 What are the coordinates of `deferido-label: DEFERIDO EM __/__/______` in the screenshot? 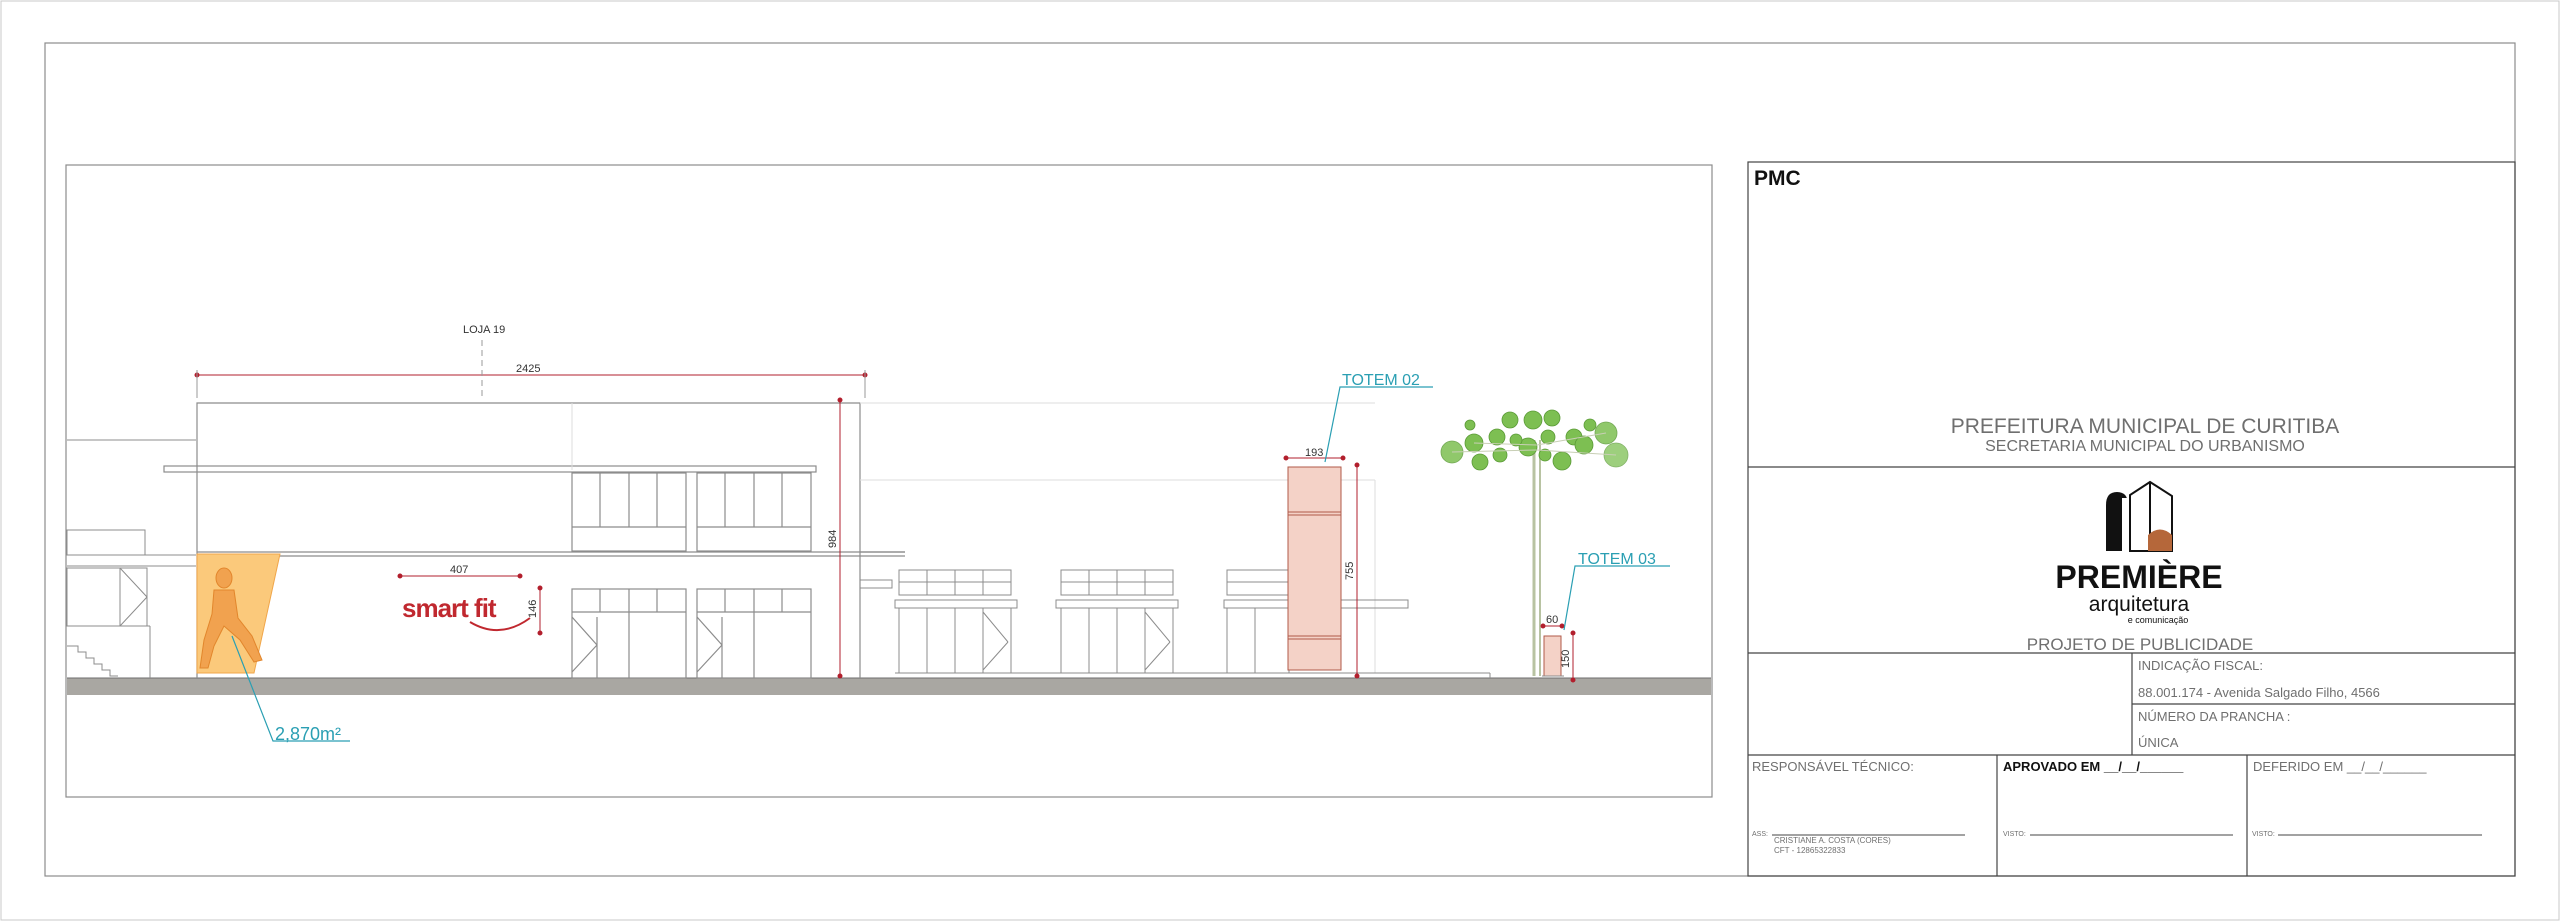 It's located at (2340, 766).